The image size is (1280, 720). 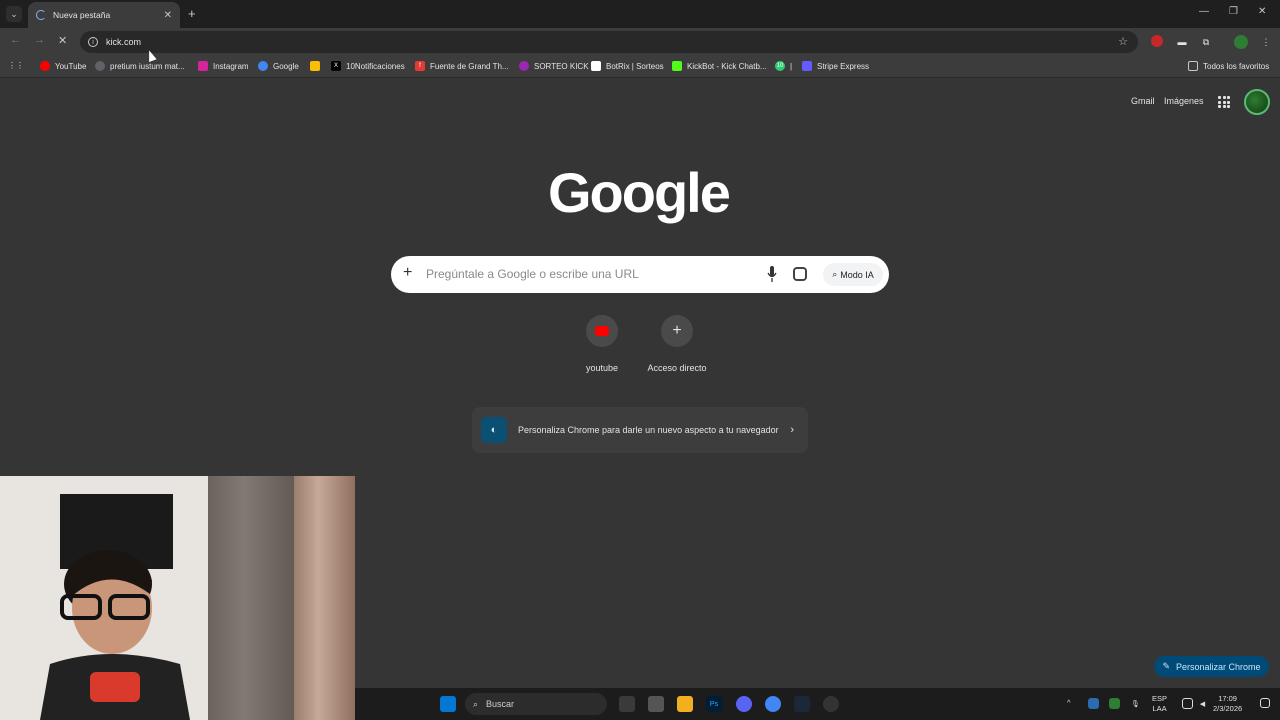 What do you see at coordinates (1184, 101) in the screenshot?
I see `images-link: Imágenes` at bounding box center [1184, 101].